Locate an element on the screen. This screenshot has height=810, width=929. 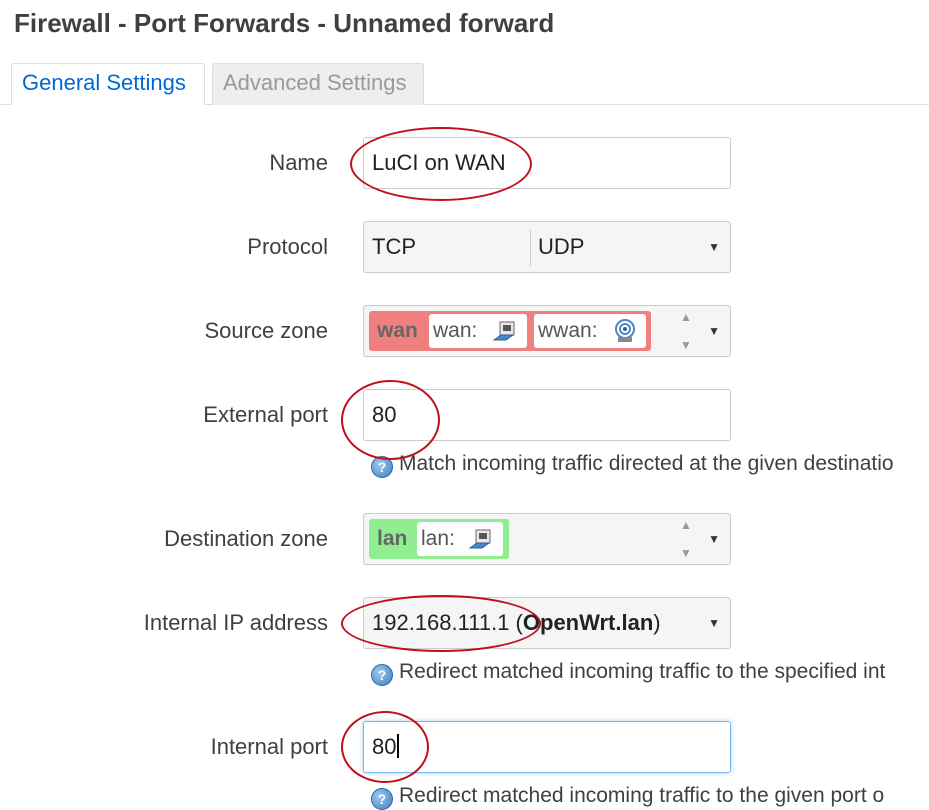
destination-zone-label: Destination zone is located at coordinates (246, 538).